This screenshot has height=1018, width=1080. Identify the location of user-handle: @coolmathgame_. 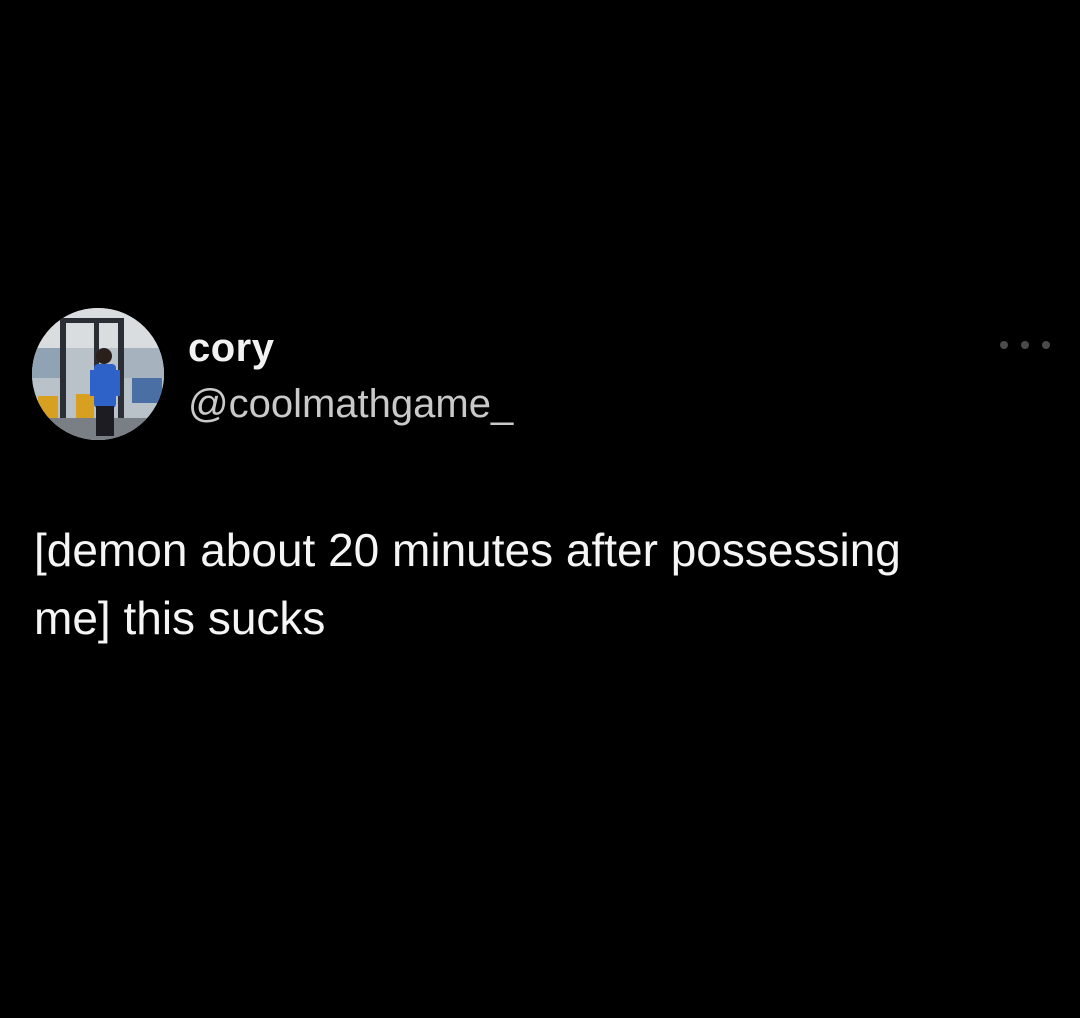
(350, 404).